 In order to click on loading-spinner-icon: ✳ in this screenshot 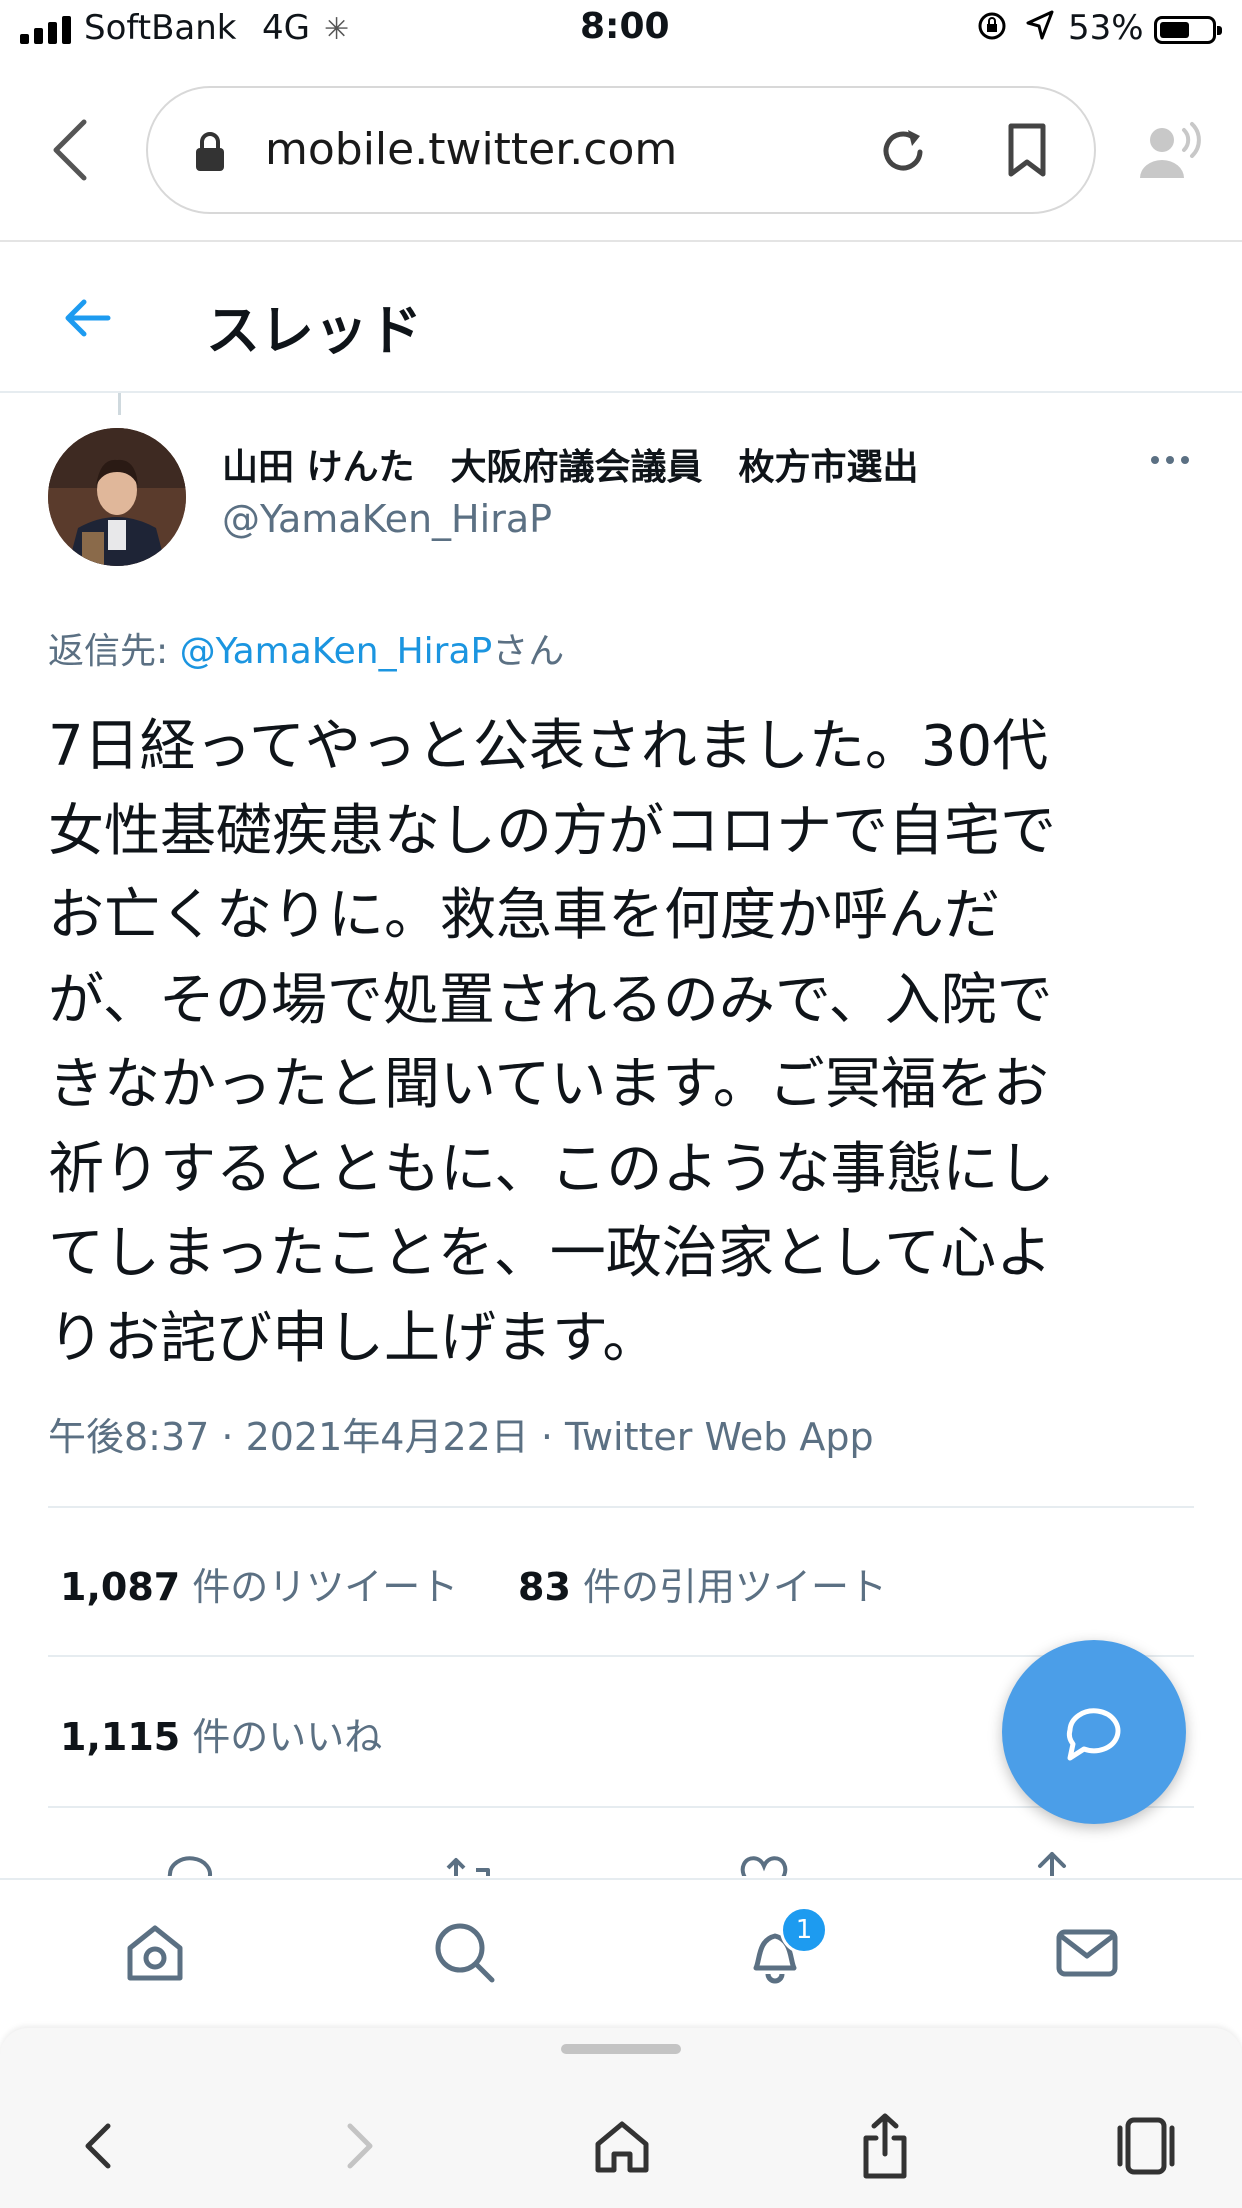, I will do `click(337, 29)`.